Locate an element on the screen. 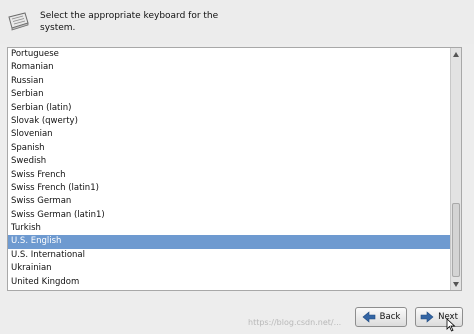  list-item: Portuguese is located at coordinates (229, 54).